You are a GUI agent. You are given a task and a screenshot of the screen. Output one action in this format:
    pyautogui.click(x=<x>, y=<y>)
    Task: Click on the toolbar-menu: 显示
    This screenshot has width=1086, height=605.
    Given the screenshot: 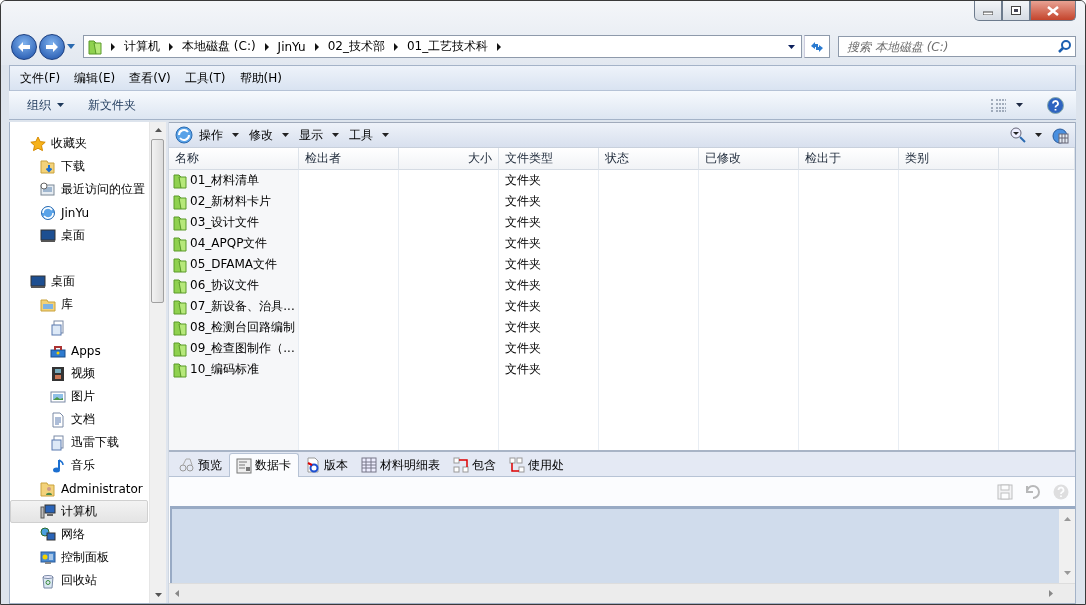 What is the action you would take?
    pyautogui.click(x=319, y=135)
    